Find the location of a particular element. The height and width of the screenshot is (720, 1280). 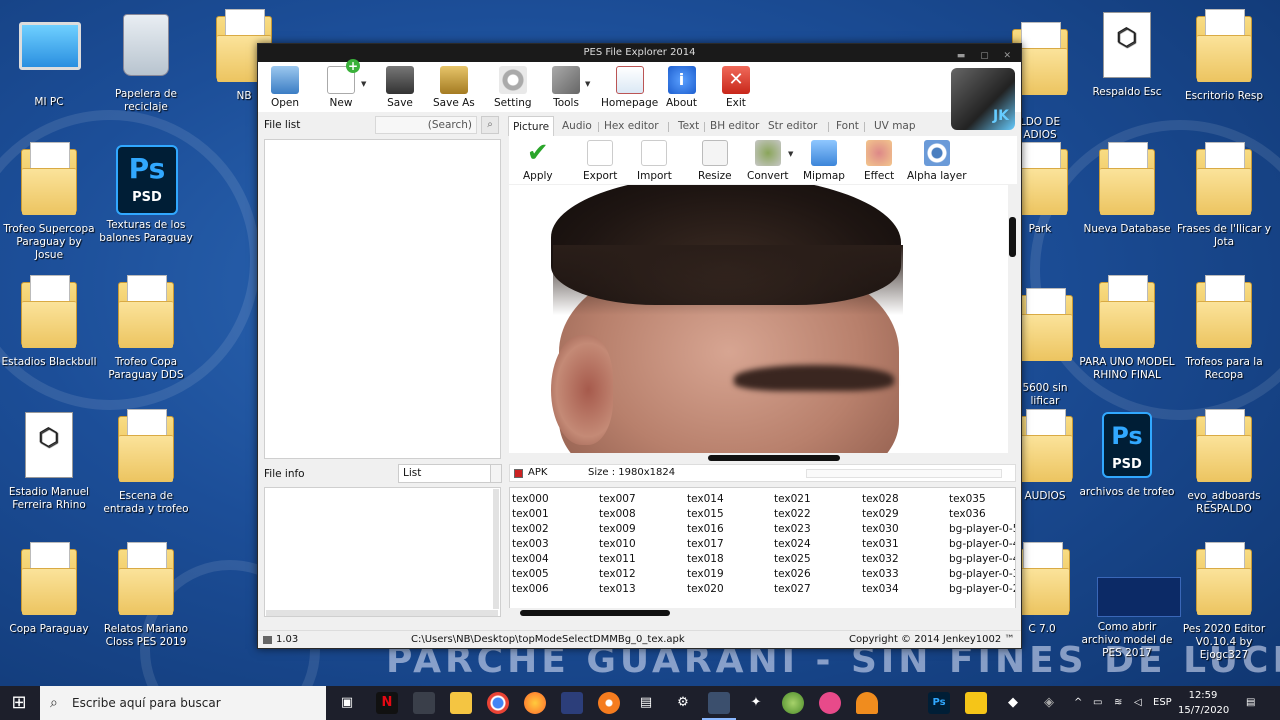

file-list-panel is located at coordinates (382, 299).